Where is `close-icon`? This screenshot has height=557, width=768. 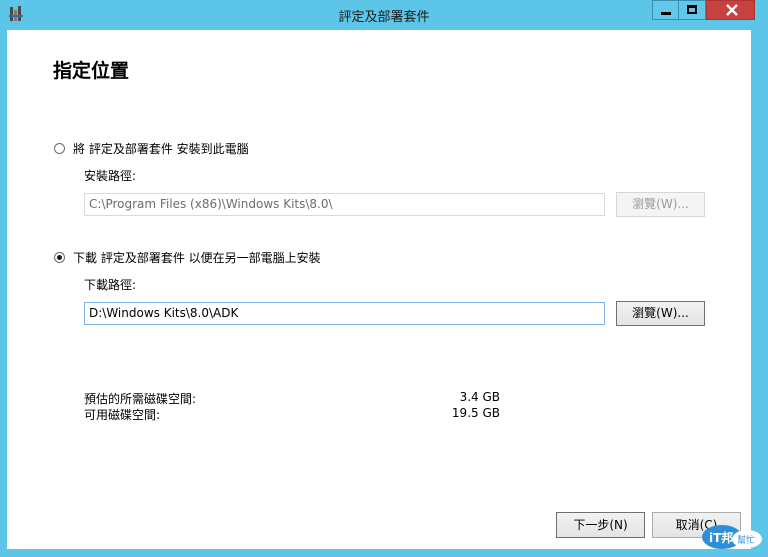
close-icon is located at coordinates (732, 10).